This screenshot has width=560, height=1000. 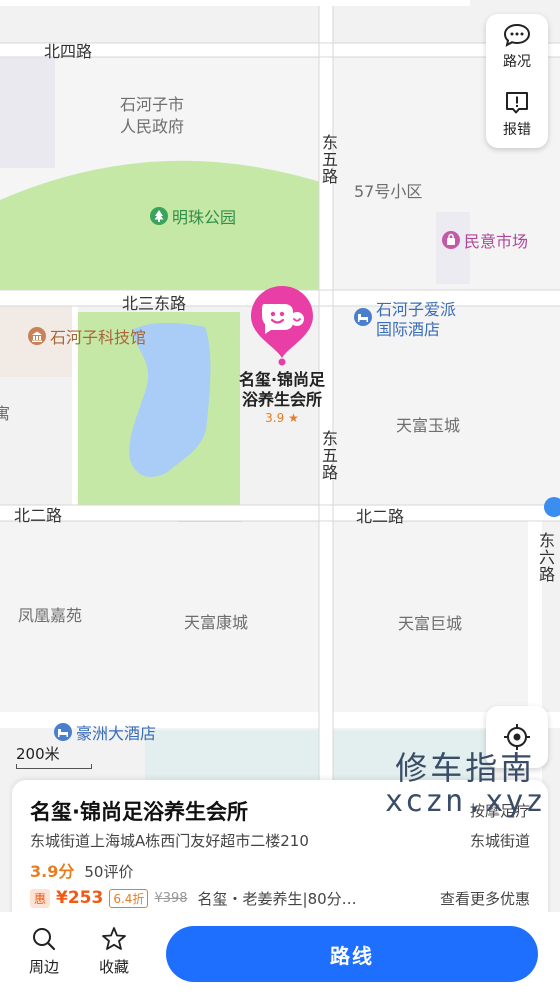 What do you see at coordinates (275, 418) in the screenshot?
I see `selected-place-rating-value: 3.9` at bounding box center [275, 418].